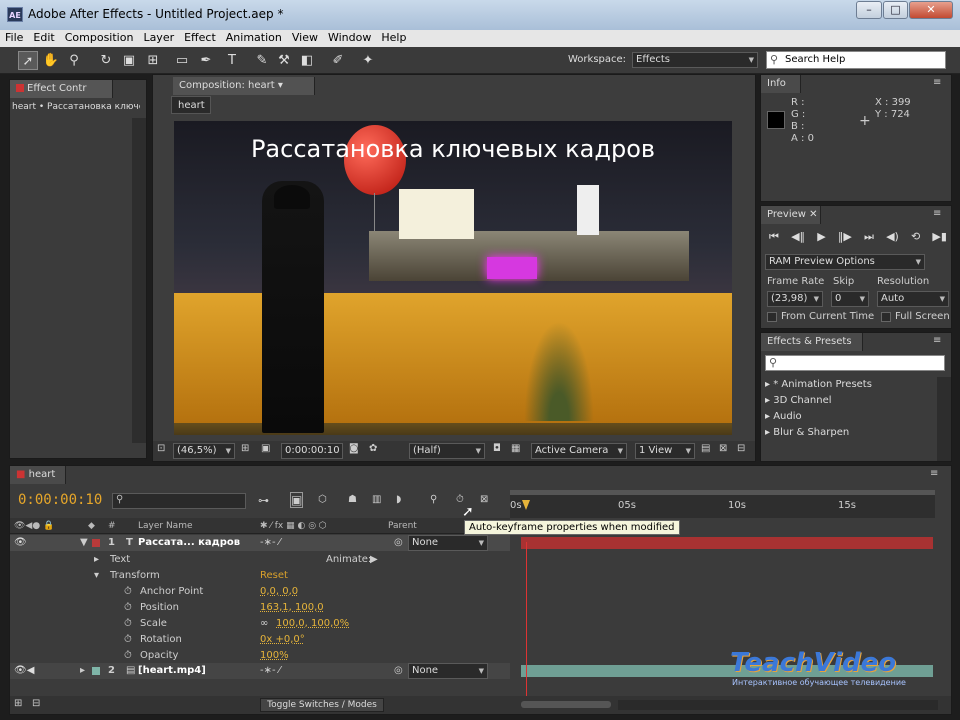  Describe the element at coordinates (373, 448) in the screenshot. I see `color-channels-icon: ✿` at that location.